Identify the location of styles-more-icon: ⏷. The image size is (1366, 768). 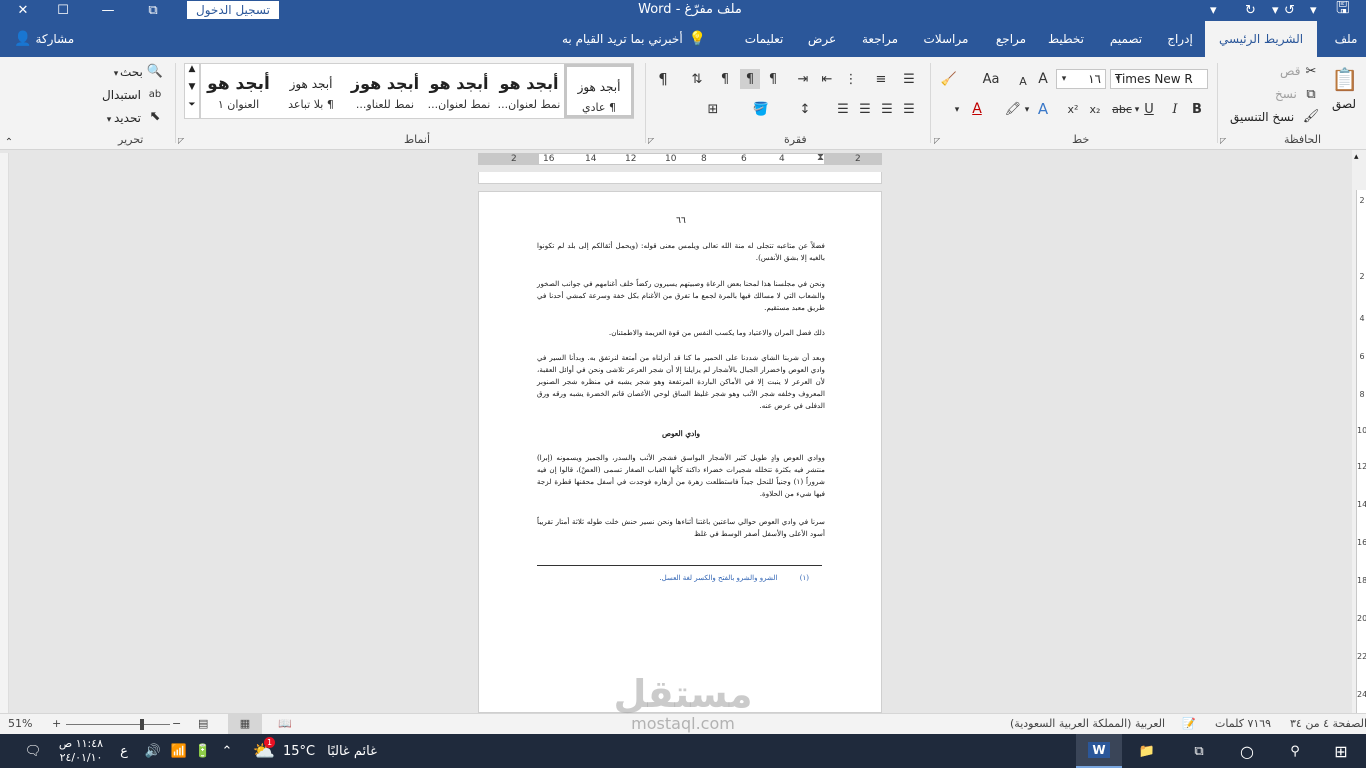
(192, 109).